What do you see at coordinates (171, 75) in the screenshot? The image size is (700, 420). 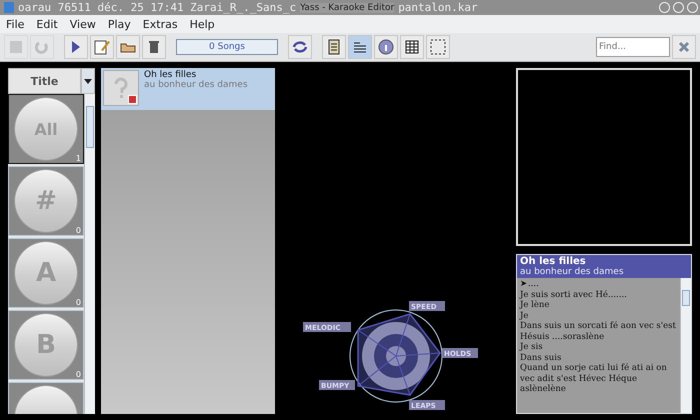 I see `song-title: Oh les filles` at bounding box center [171, 75].